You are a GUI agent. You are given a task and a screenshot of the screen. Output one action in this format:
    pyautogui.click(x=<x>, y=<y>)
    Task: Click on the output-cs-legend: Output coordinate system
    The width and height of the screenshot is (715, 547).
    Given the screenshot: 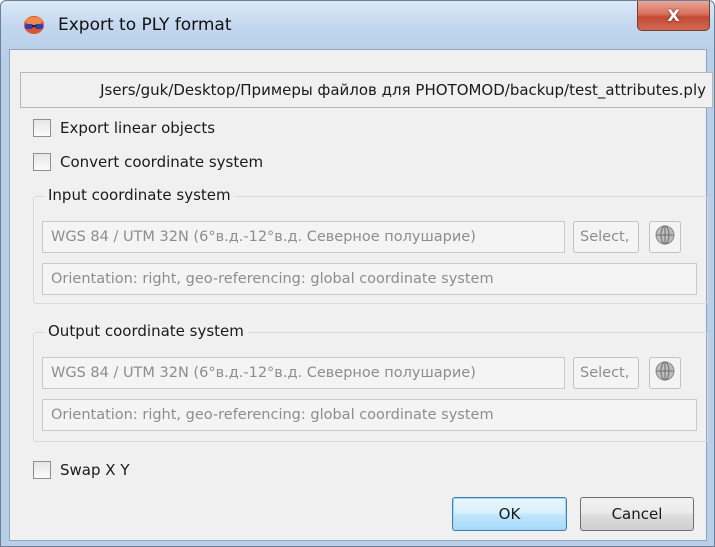 What is the action you would take?
    pyautogui.click(x=146, y=331)
    